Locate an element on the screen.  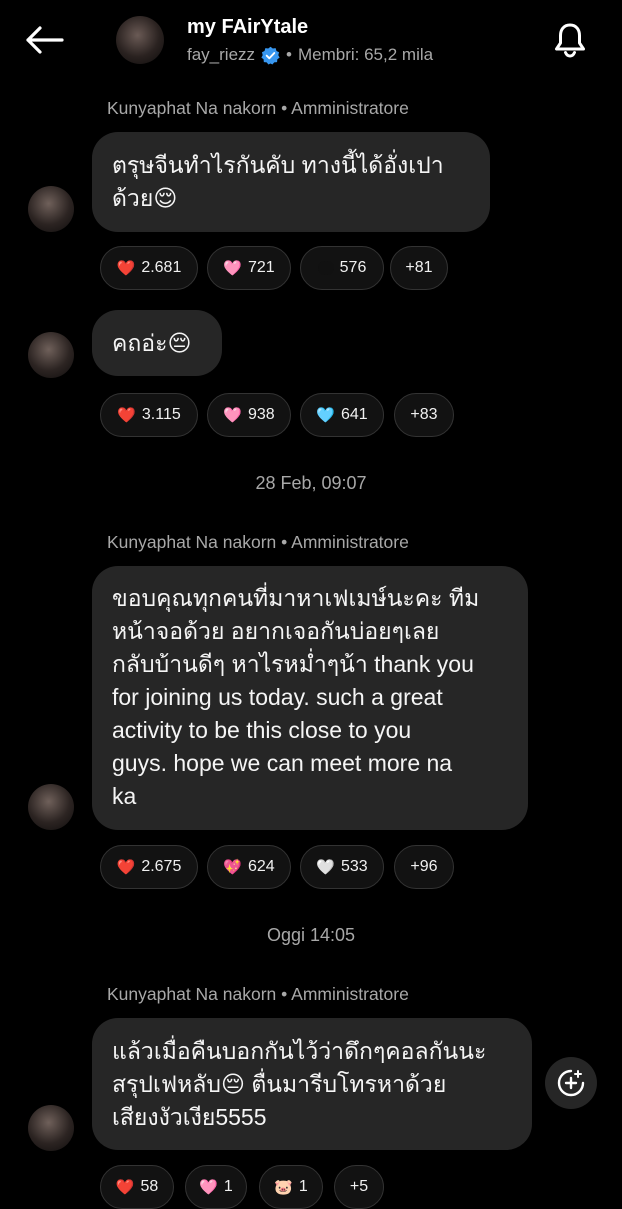
reaction-count: +5 is located at coordinates (359, 1186).